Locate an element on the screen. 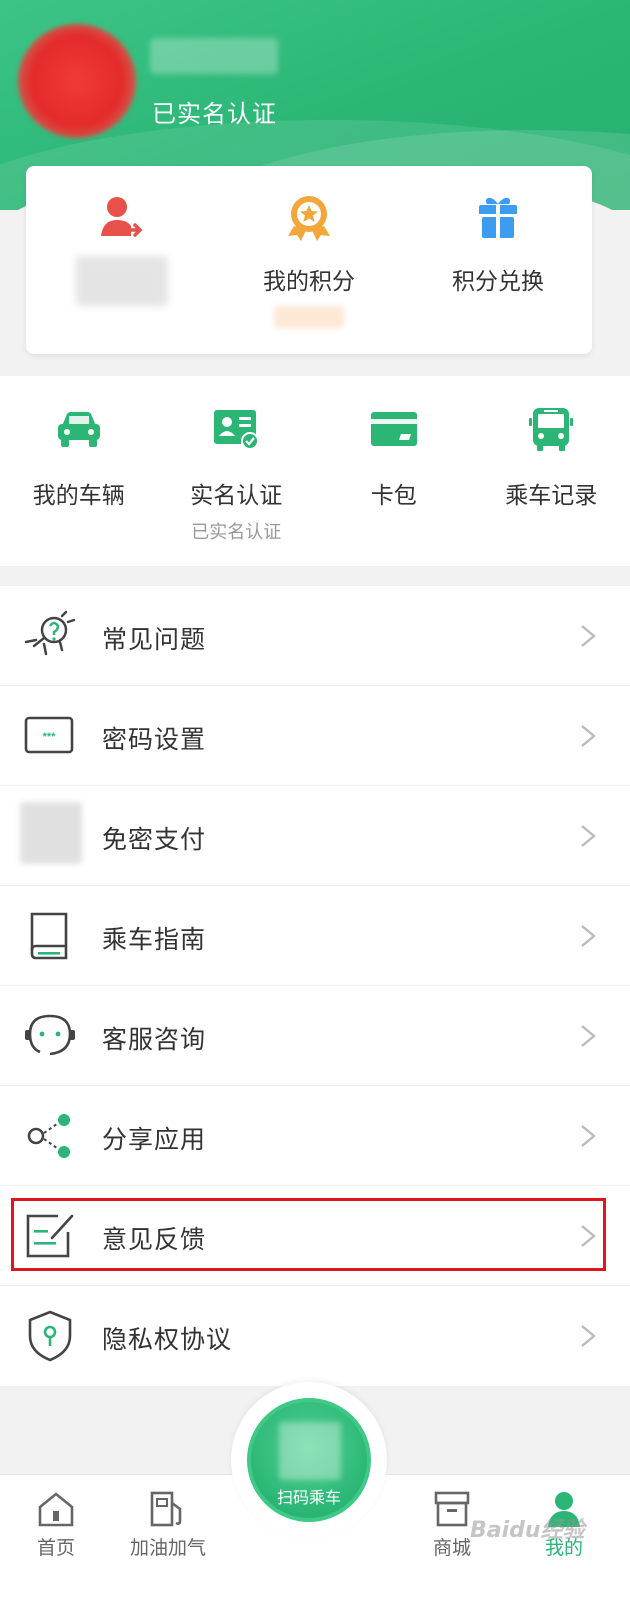 This screenshot has height=1600, width=630. home-icon is located at coordinates (56, 1509).